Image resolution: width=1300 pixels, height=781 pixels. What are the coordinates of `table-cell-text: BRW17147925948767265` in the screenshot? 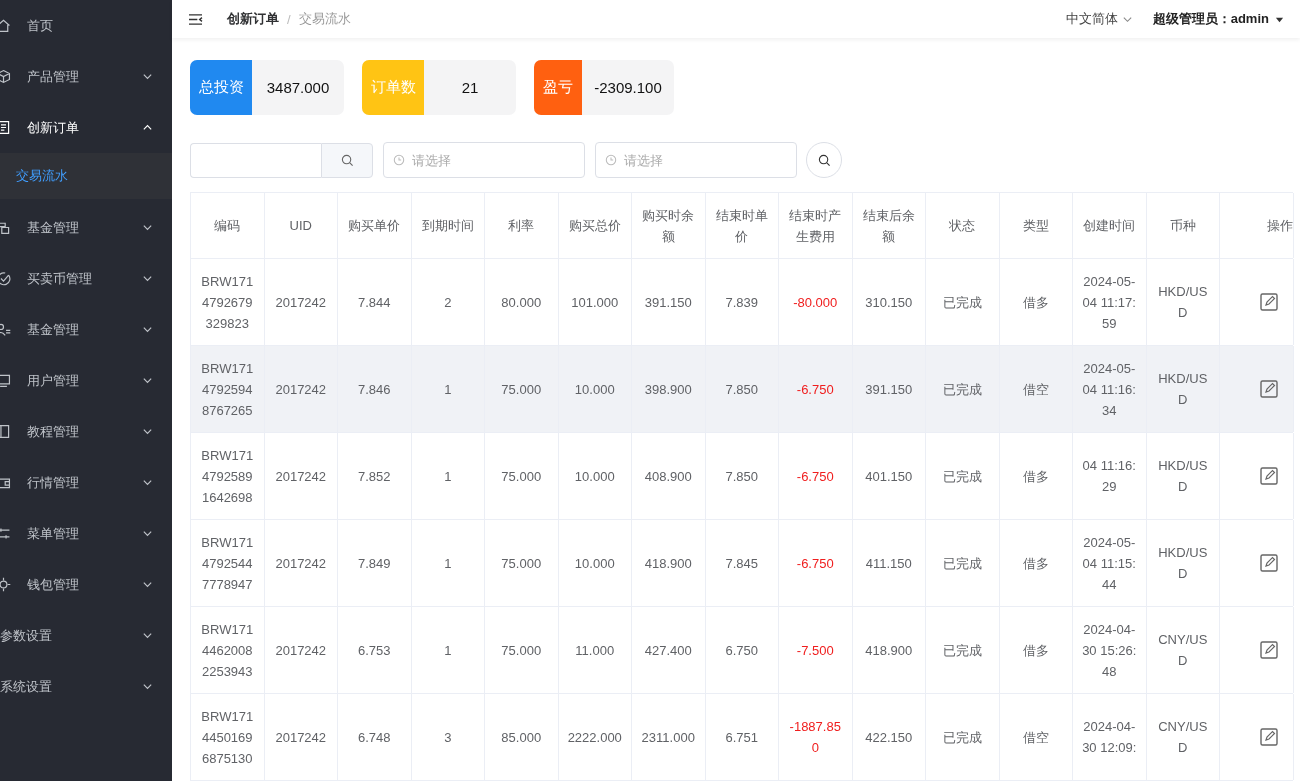 It's located at (227, 389).